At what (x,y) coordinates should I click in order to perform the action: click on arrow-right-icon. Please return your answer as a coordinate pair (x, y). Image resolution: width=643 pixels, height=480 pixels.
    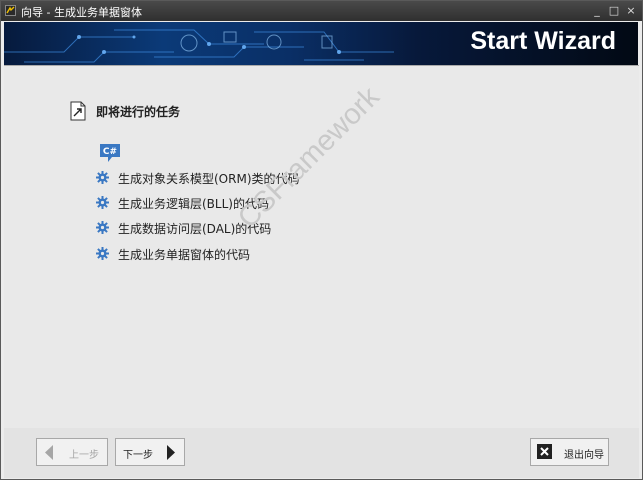
    Looking at the image, I should click on (171, 452).